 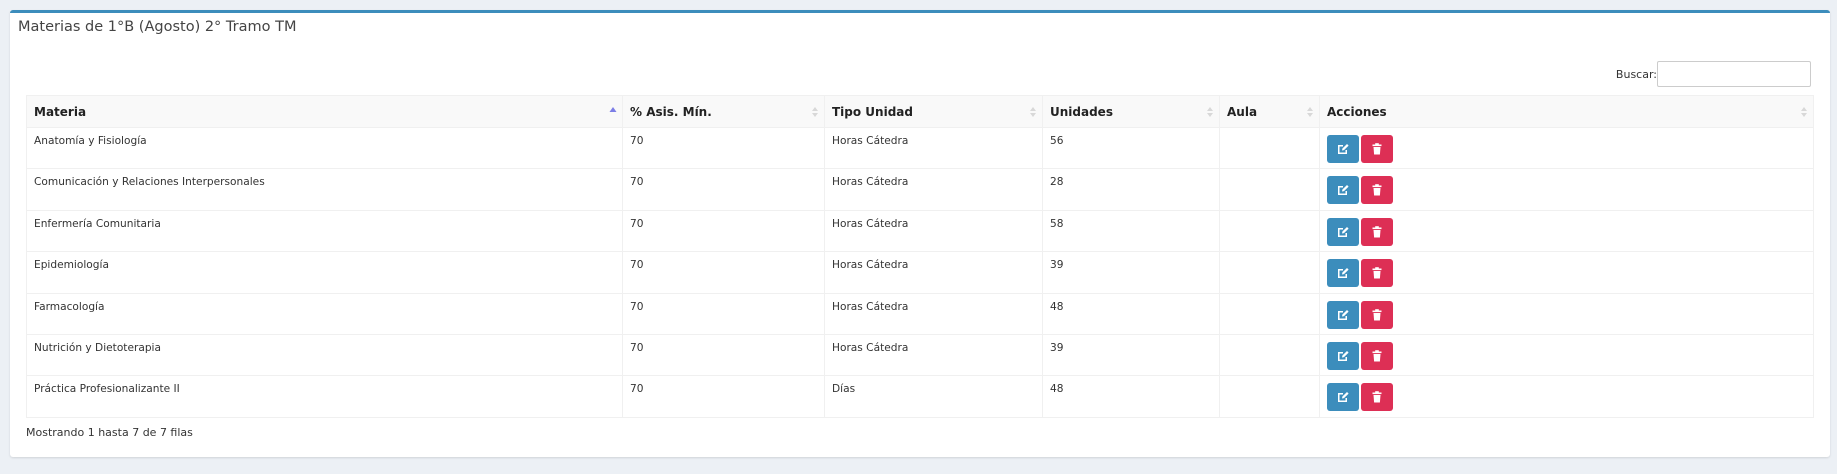 I want to click on table-row: Práctica Profesionalizante II 70 Días 48, so click(x=920, y=396).